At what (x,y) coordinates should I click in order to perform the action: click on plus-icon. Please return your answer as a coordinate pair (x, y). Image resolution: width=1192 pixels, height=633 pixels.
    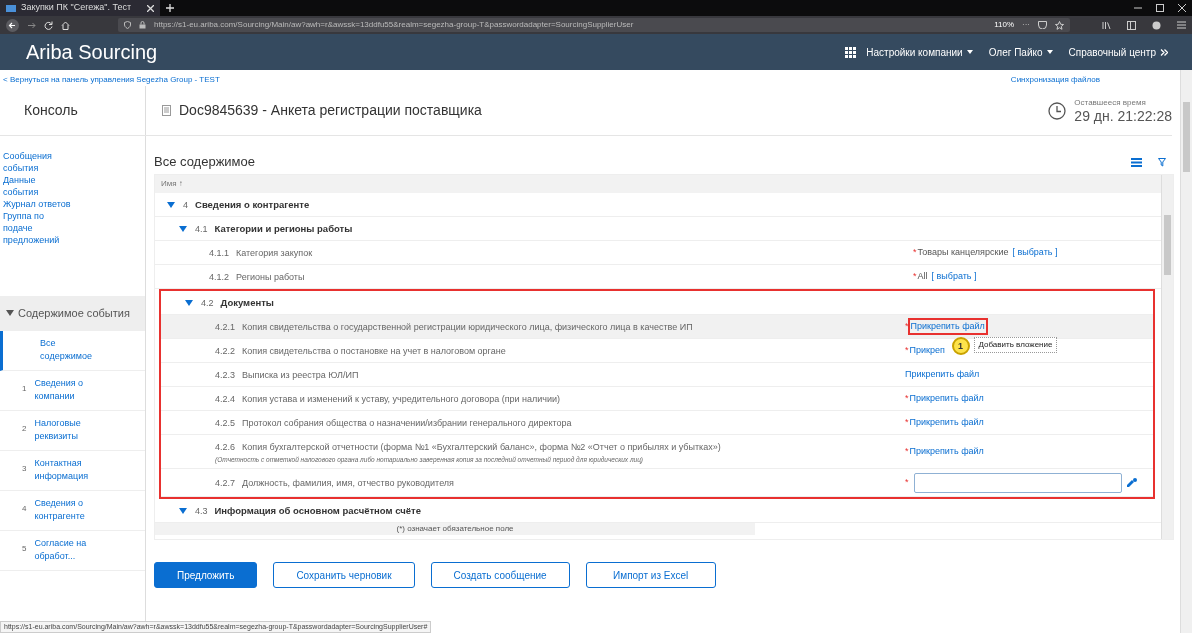
    Looking at the image, I should click on (170, 8).